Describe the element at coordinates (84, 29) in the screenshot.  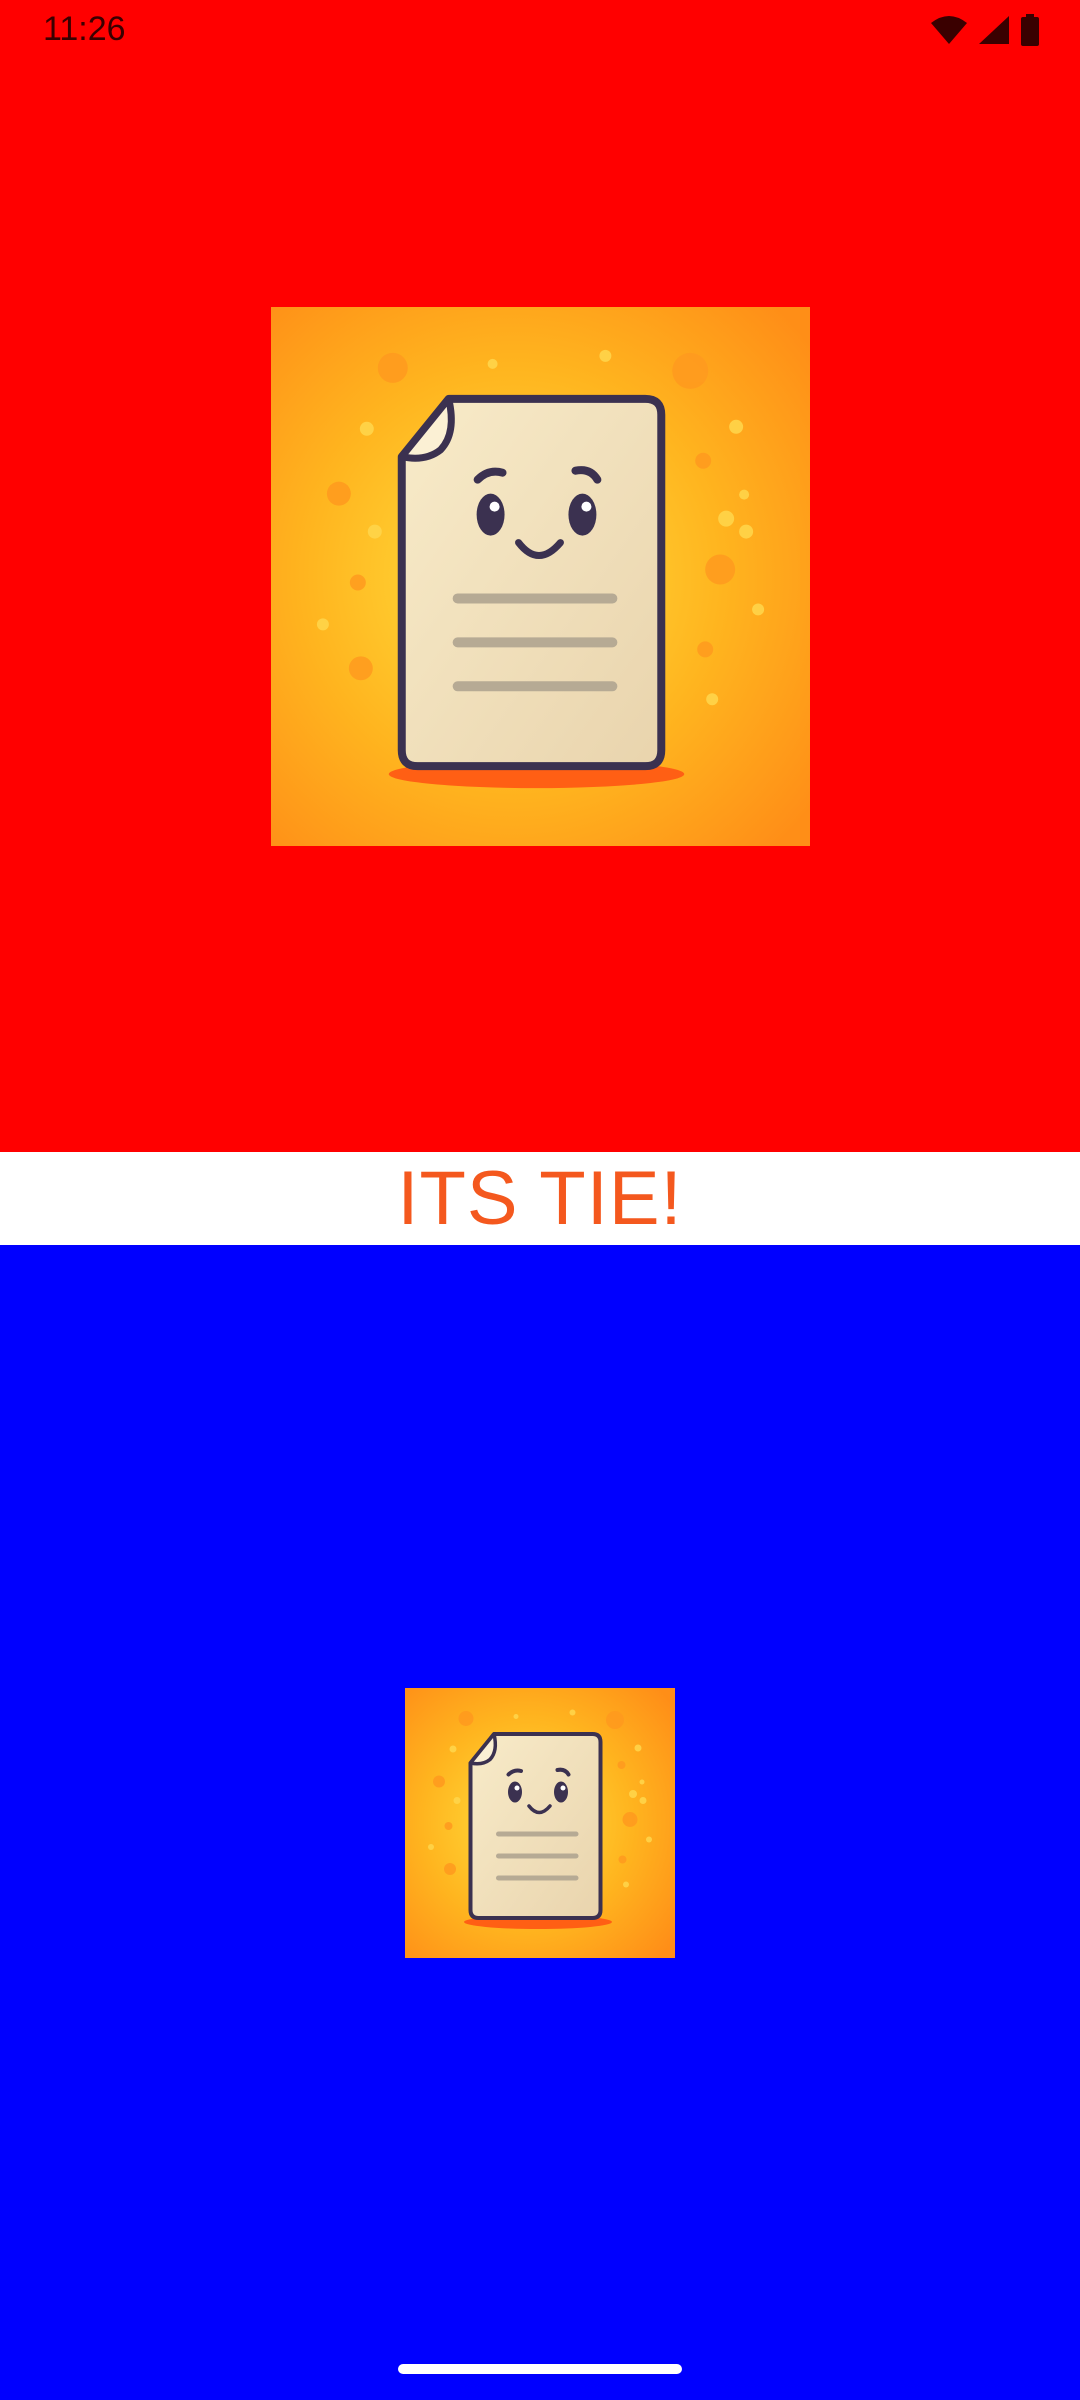
I see `status-time: 11:26` at that location.